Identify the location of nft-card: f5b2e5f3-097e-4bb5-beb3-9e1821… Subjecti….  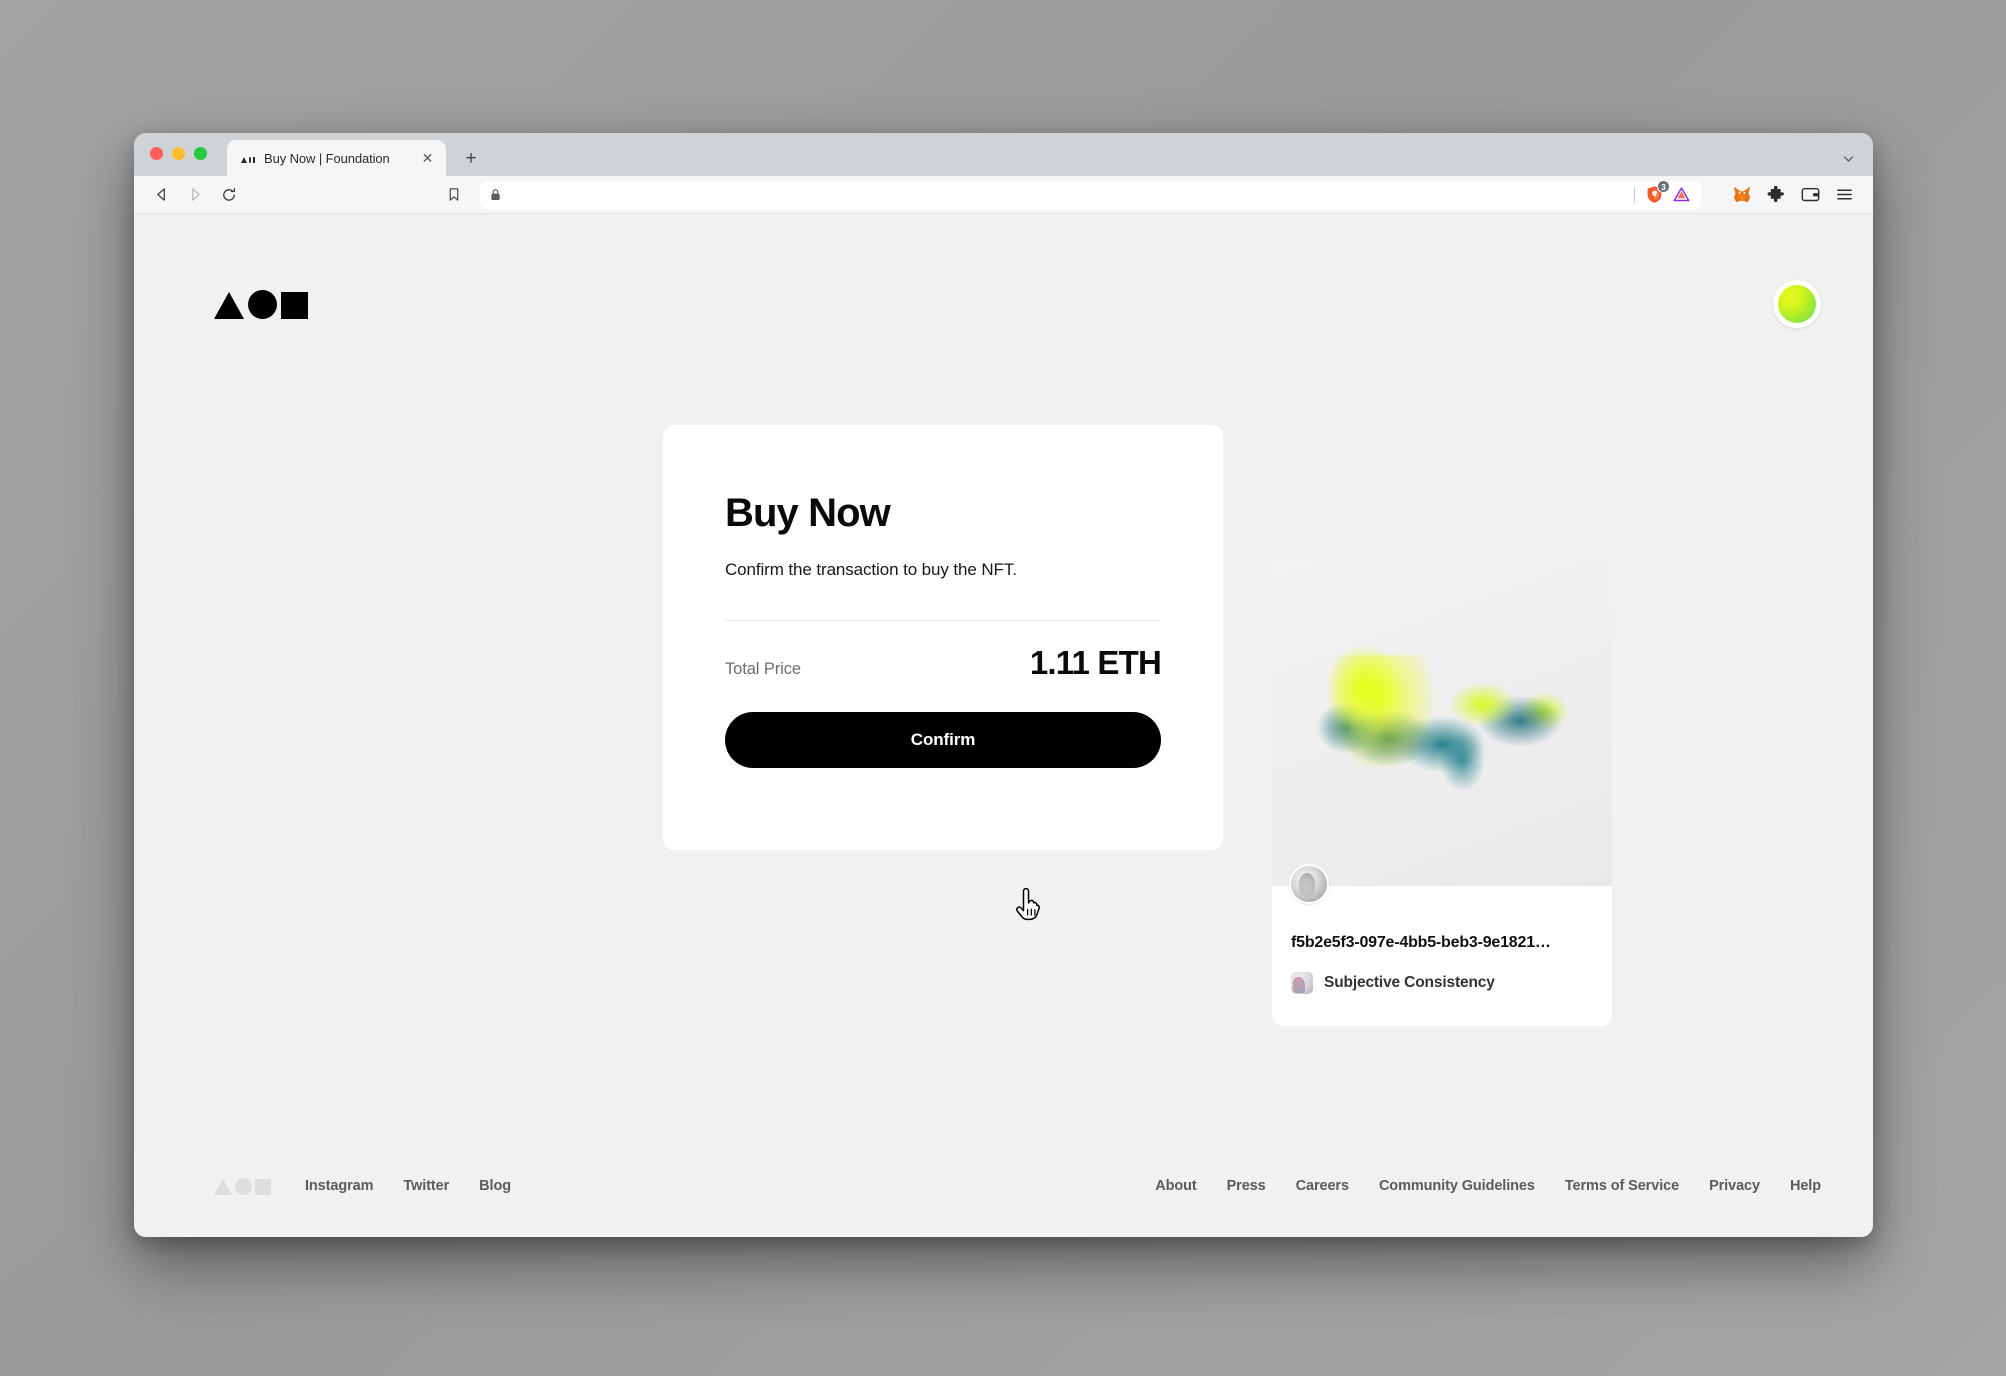
(1442, 791).